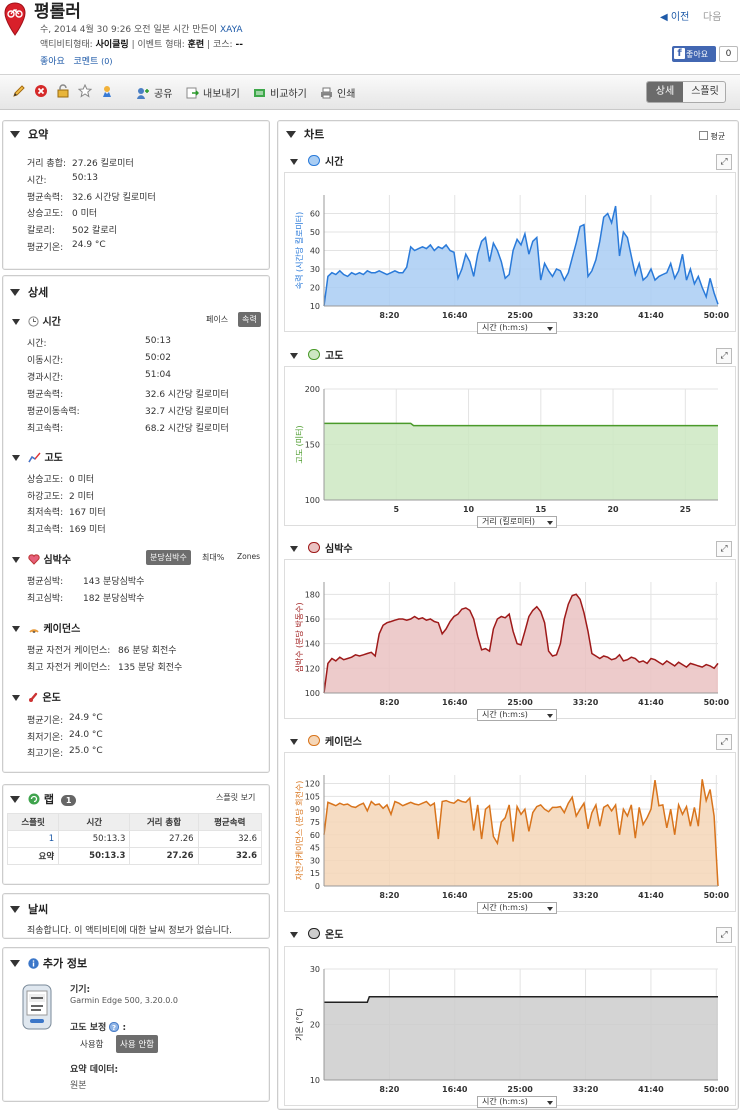  What do you see at coordinates (217, 319) in the screenshot?
I see `pace-tab: 페이스` at bounding box center [217, 319].